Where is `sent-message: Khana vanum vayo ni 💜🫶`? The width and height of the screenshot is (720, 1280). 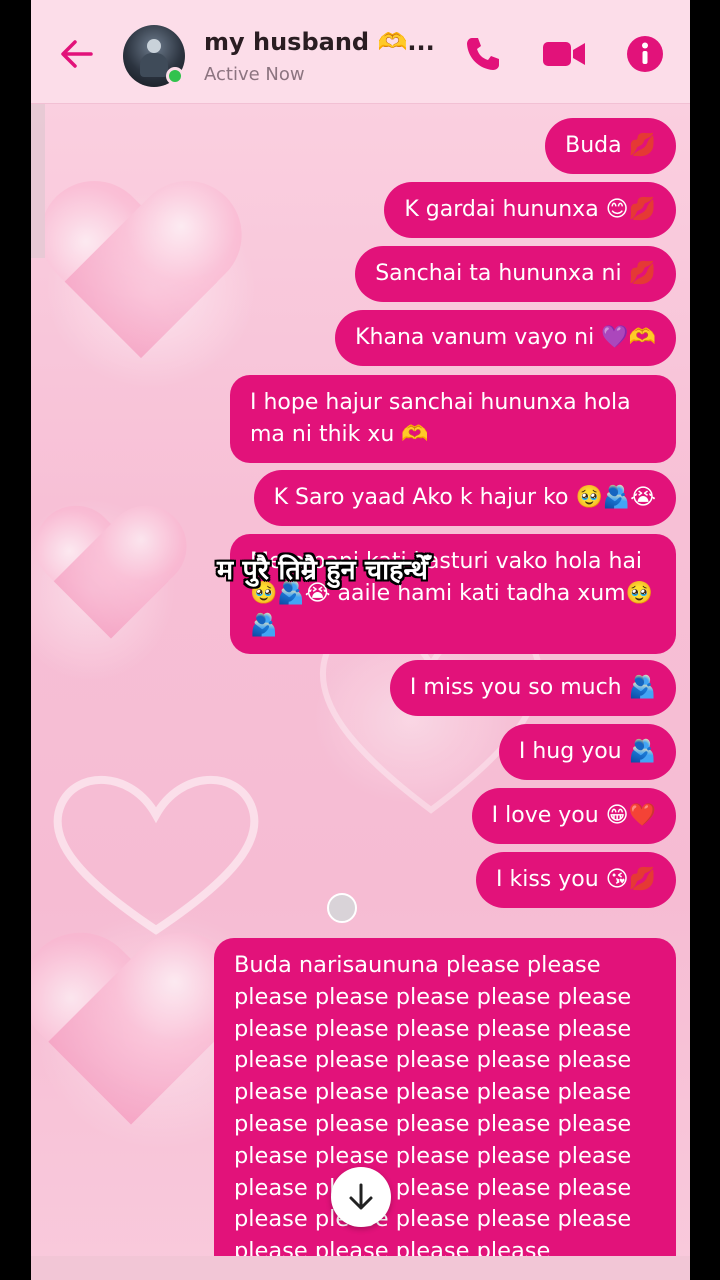 sent-message: Khana vanum vayo ni 💜🫶 is located at coordinates (505, 338).